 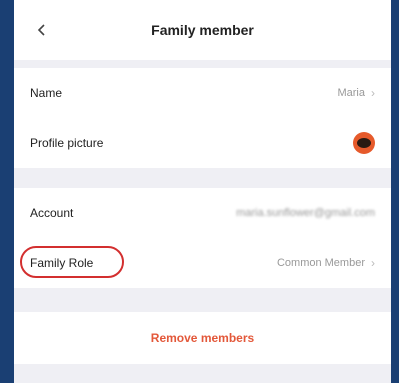 I want to click on family-role-value: Common Member, so click(x=320, y=263).